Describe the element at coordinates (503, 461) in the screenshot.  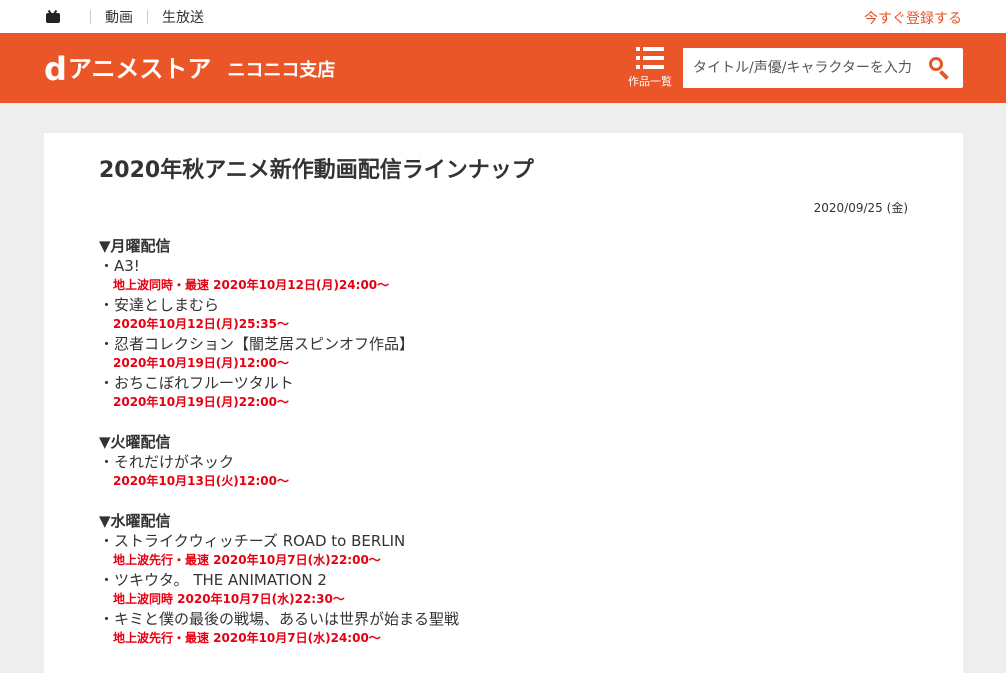
I see `day-section-tuesday: ▼火曜配信 ・それだけがネック 2020年10月13日(火)12:00〜` at that location.